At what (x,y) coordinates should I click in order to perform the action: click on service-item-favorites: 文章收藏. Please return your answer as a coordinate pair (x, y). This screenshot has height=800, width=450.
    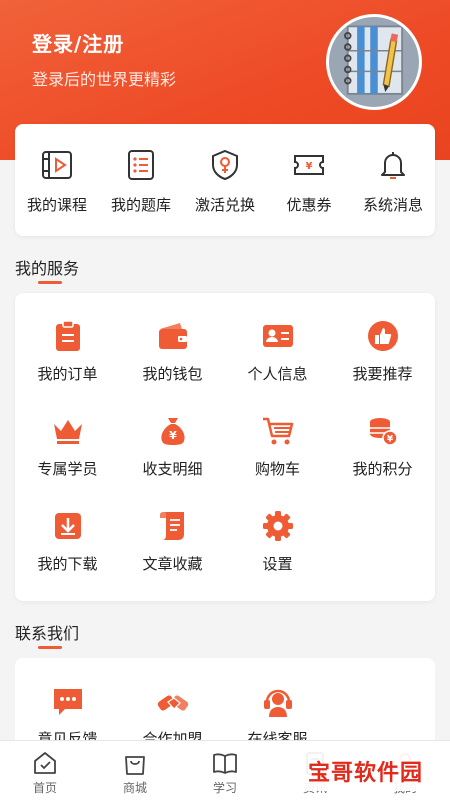
    Looking at the image, I should click on (172, 530).